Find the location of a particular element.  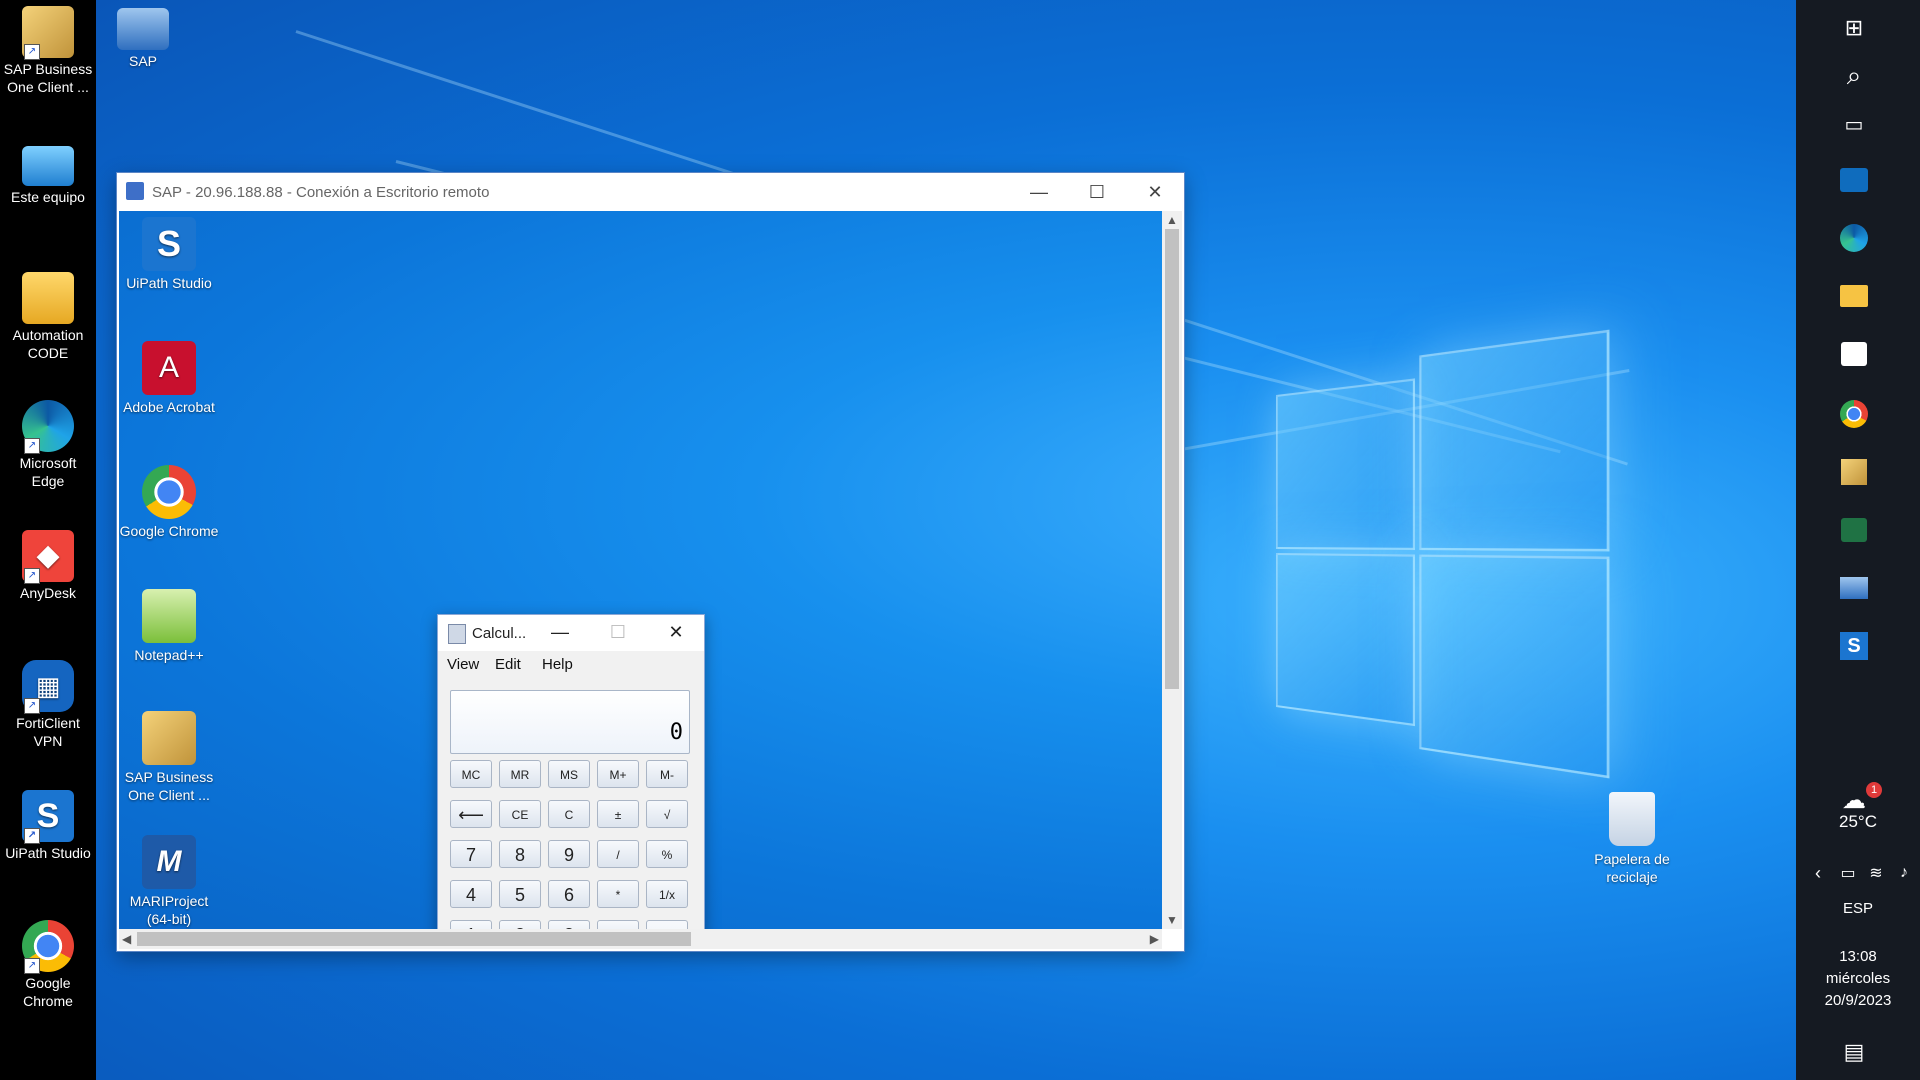

remote-icon-acrobat: A Adobe Acrobat is located at coordinates (169, 378).